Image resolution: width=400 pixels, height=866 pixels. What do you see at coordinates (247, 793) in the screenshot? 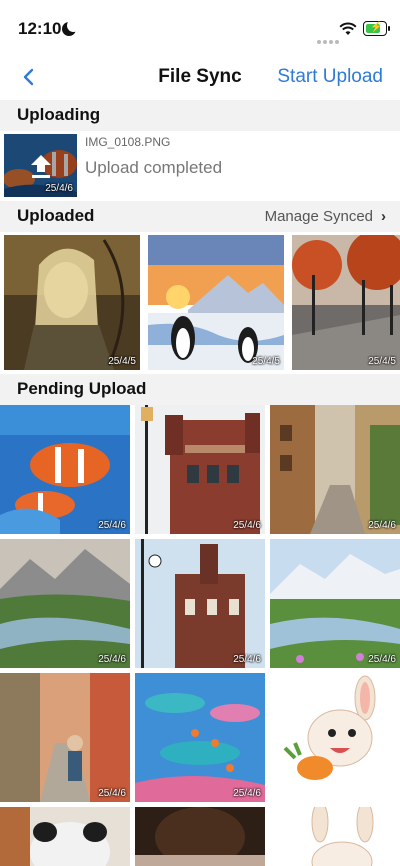
I see `pending-date-8: 25/4/6` at bounding box center [247, 793].